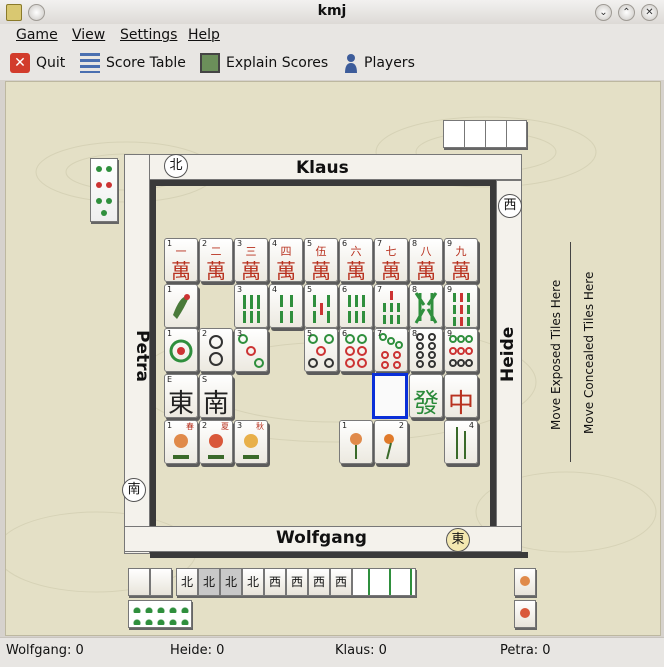  Describe the element at coordinates (148, 35) in the screenshot. I see `menu-settings: Settings` at that location.